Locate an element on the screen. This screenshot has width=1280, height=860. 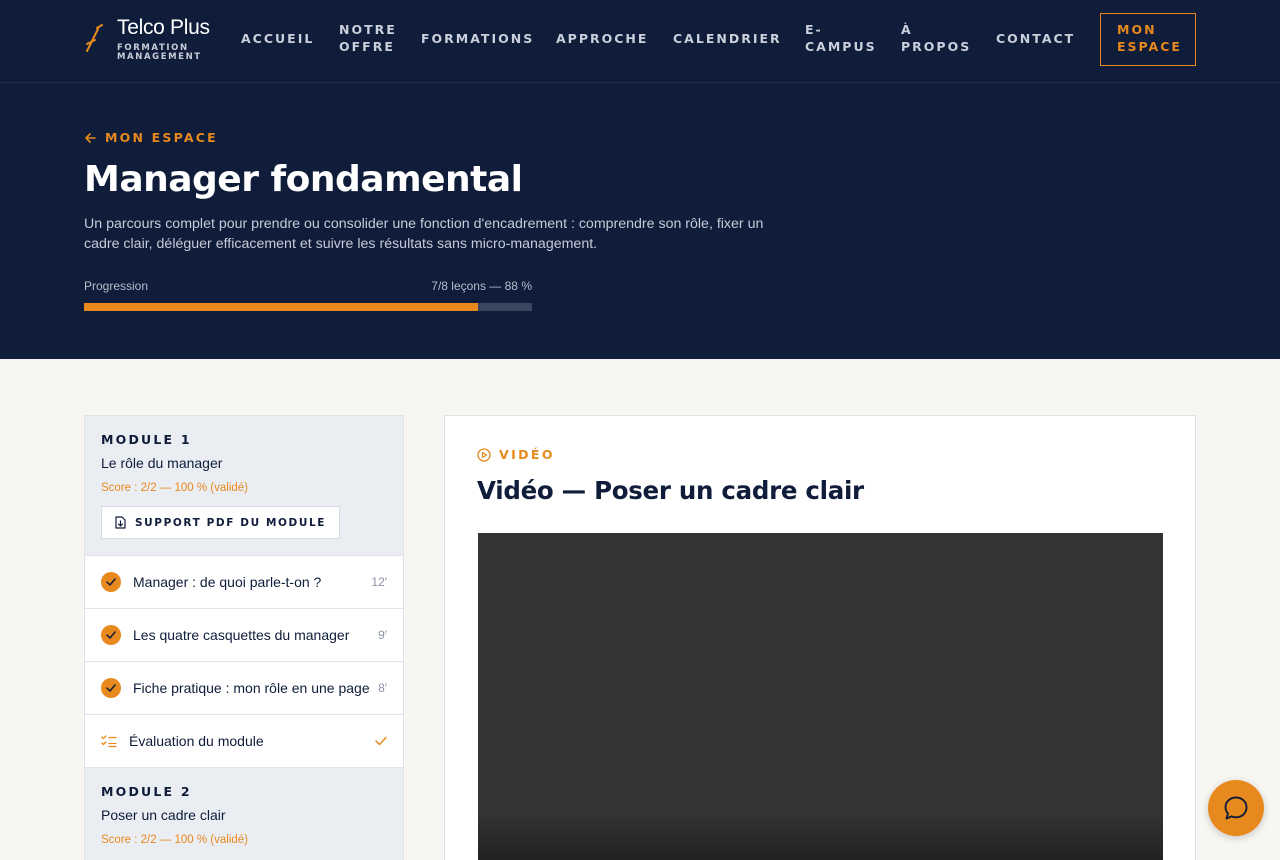
brand-tagline: FORMATION MANAGEMENT is located at coordinates (159, 52).